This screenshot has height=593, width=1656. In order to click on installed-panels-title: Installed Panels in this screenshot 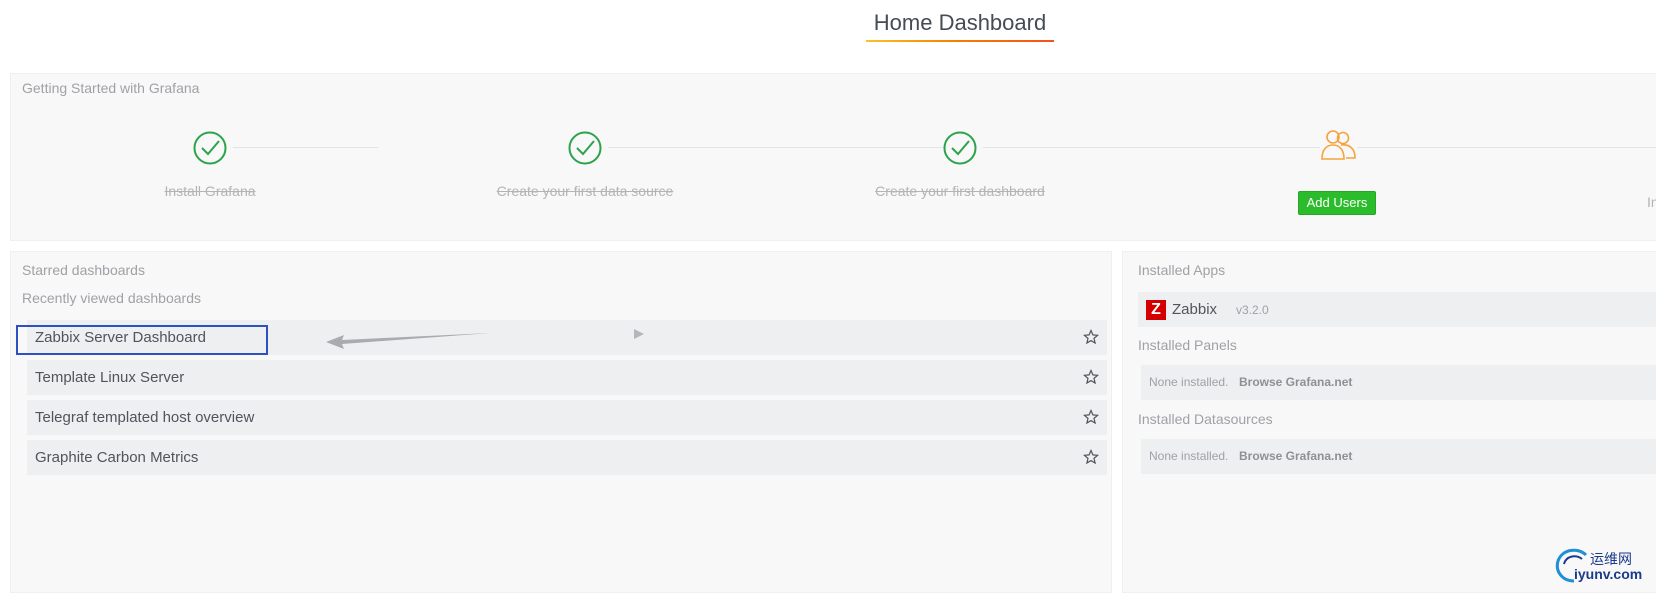, I will do `click(1187, 345)`.